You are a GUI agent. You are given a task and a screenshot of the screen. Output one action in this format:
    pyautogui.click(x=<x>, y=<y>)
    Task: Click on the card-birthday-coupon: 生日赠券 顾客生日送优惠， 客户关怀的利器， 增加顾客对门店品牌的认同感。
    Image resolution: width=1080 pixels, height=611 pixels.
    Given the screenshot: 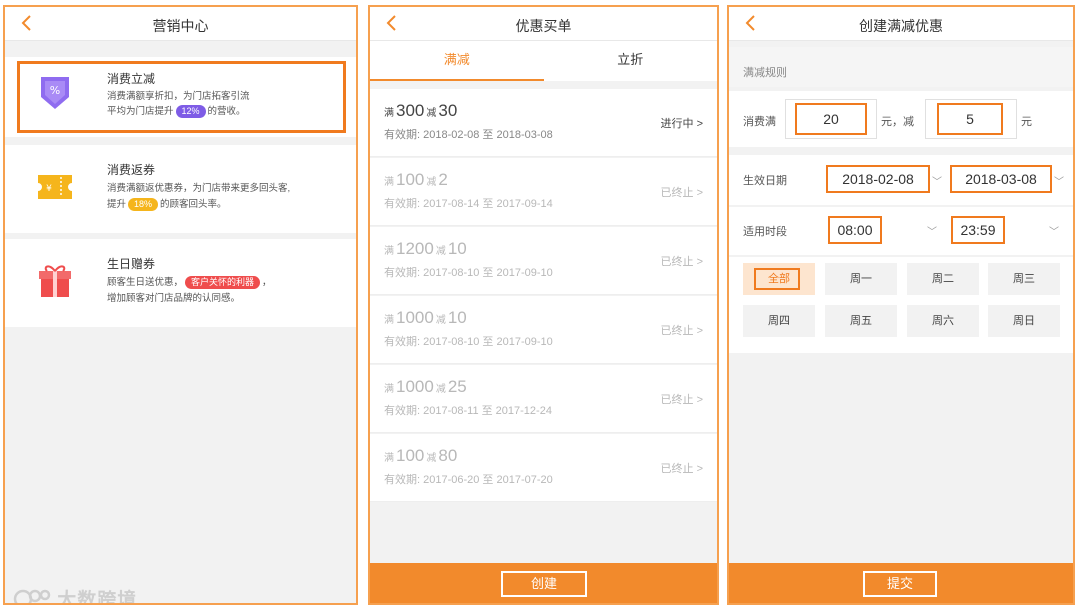 What is the action you would take?
    pyautogui.click(x=180, y=283)
    